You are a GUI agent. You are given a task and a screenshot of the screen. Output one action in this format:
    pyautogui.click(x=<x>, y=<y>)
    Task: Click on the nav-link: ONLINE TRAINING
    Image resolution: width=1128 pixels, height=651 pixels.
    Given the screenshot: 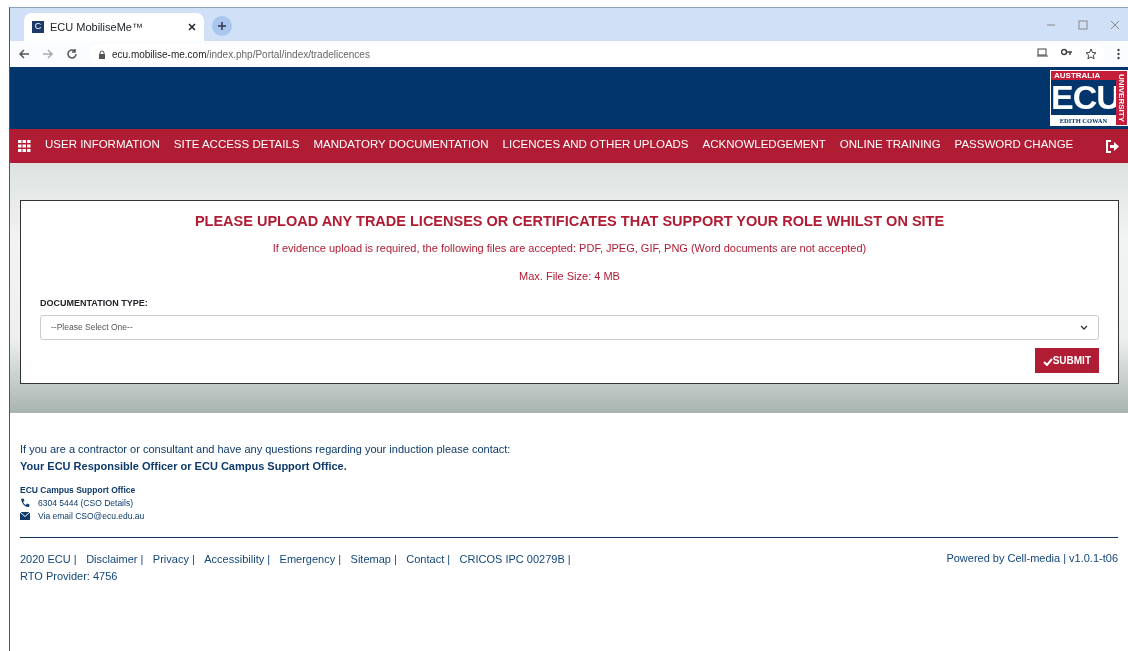 What is the action you would take?
    pyautogui.click(x=890, y=146)
    